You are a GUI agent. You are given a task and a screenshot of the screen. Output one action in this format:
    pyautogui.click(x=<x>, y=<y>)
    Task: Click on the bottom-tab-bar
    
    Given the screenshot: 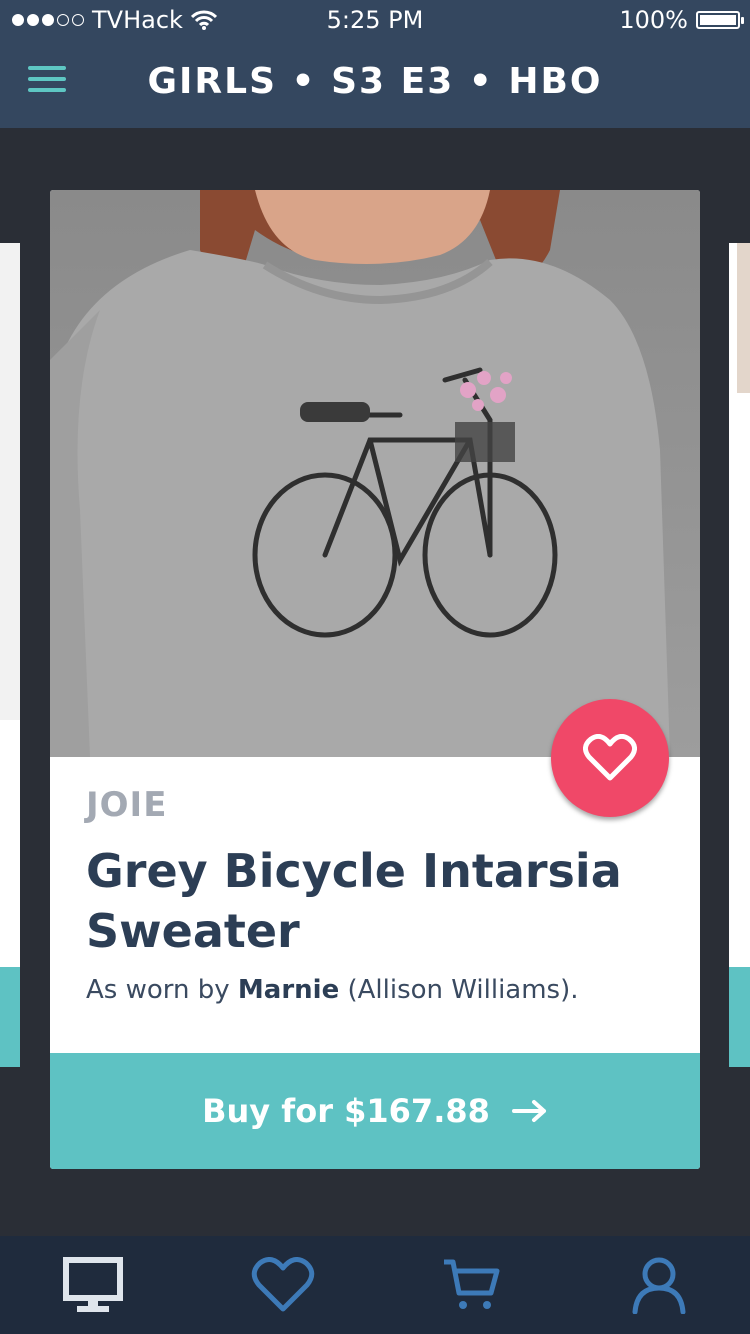 What is the action you would take?
    pyautogui.click(x=375, y=1285)
    